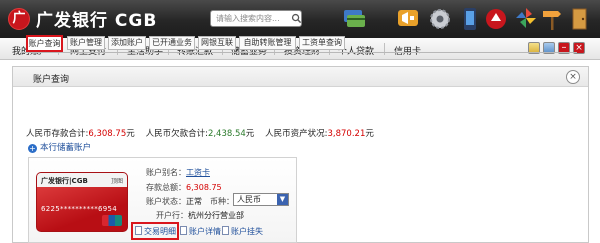 Image resolution: width=600 pixels, height=243 pixels. Describe the element at coordinates (299, 52) in the screenshot. I see `tab-divider` at that location.